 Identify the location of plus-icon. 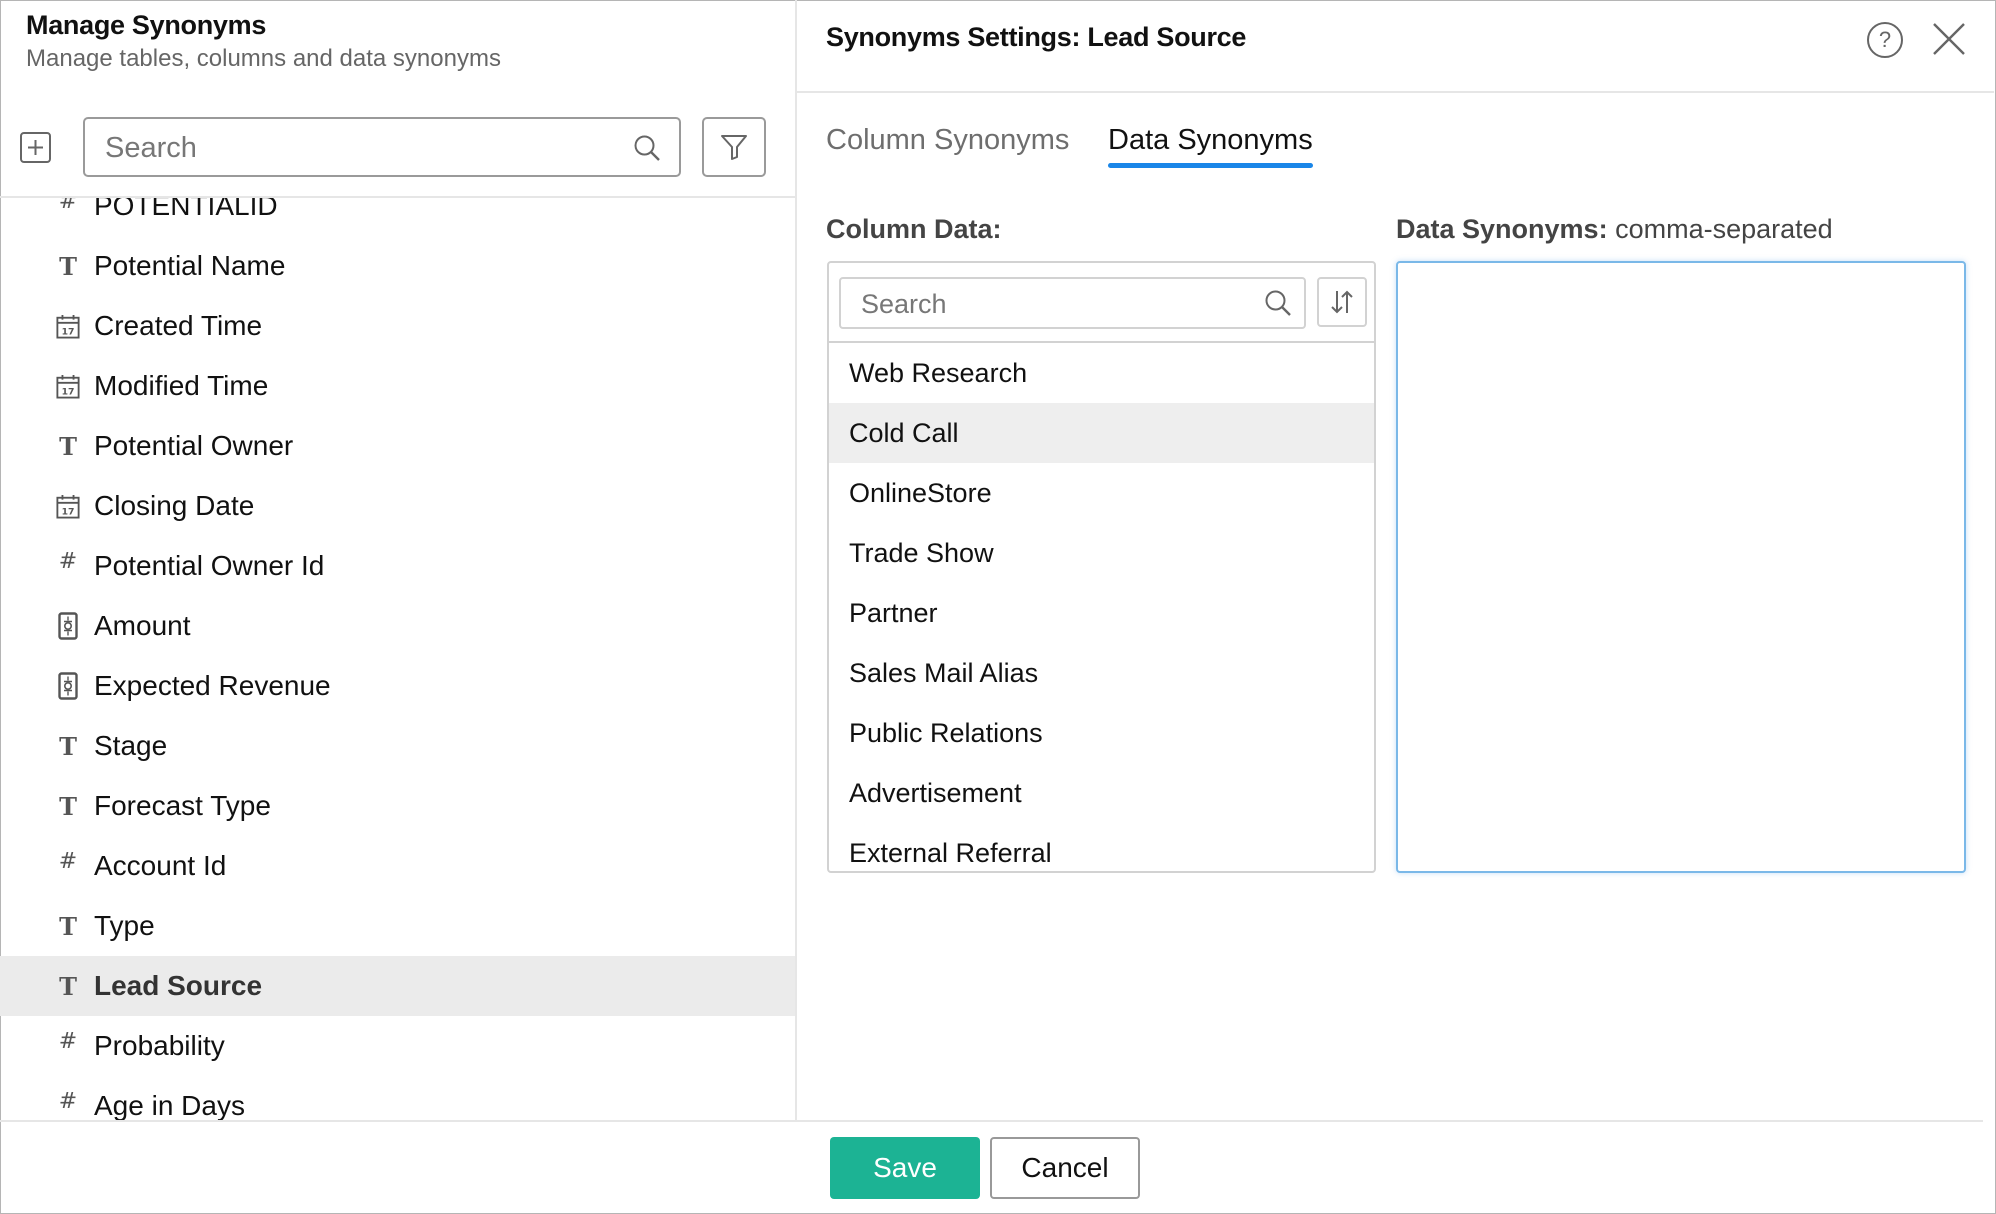
(35, 147).